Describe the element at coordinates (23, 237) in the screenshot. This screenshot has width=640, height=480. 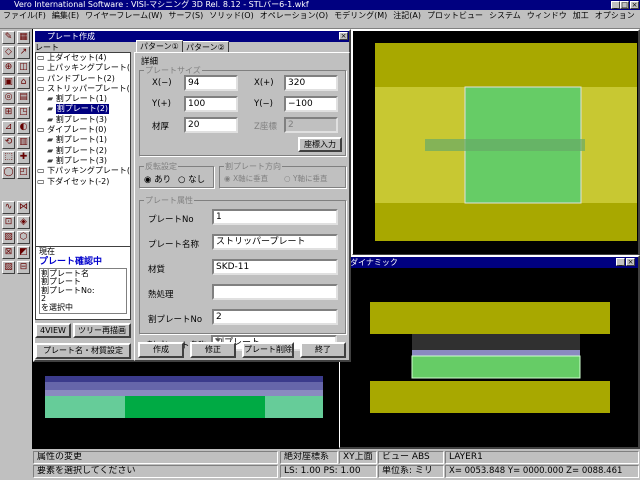
I see `tool-button-25-icon: ⬡` at that location.